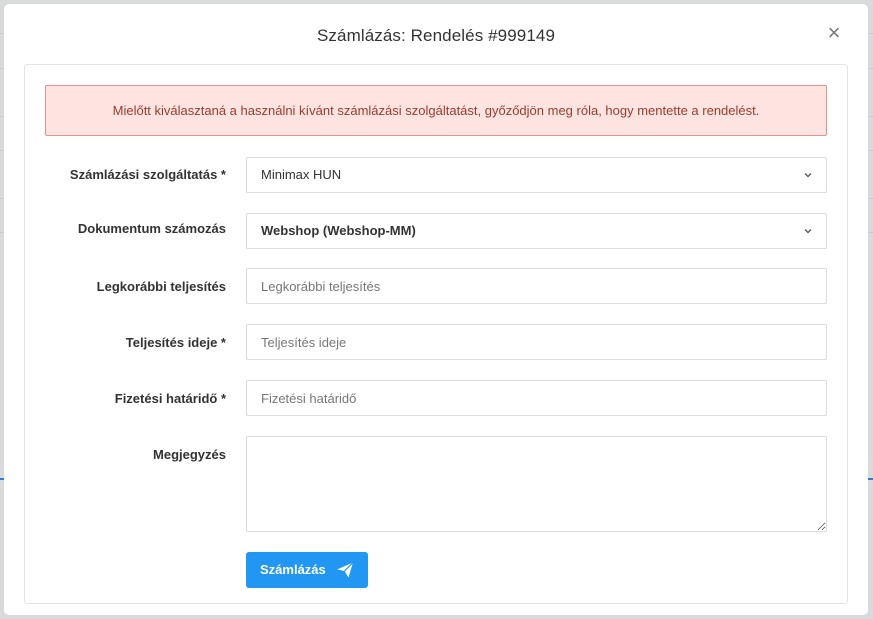 The width and height of the screenshot is (873, 619). What do you see at coordinates (161, 286) in the screenshot?
I see `earliest-fulfillment-label: Legkorábbi teljesítés` at bounding box center [161, 286].